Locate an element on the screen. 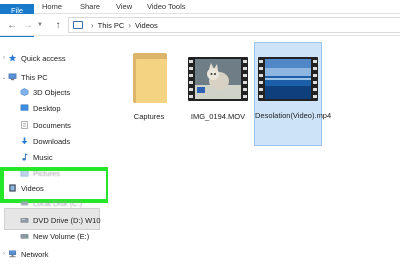  file-item-captures: Captures is located at coordinates (149, 88).